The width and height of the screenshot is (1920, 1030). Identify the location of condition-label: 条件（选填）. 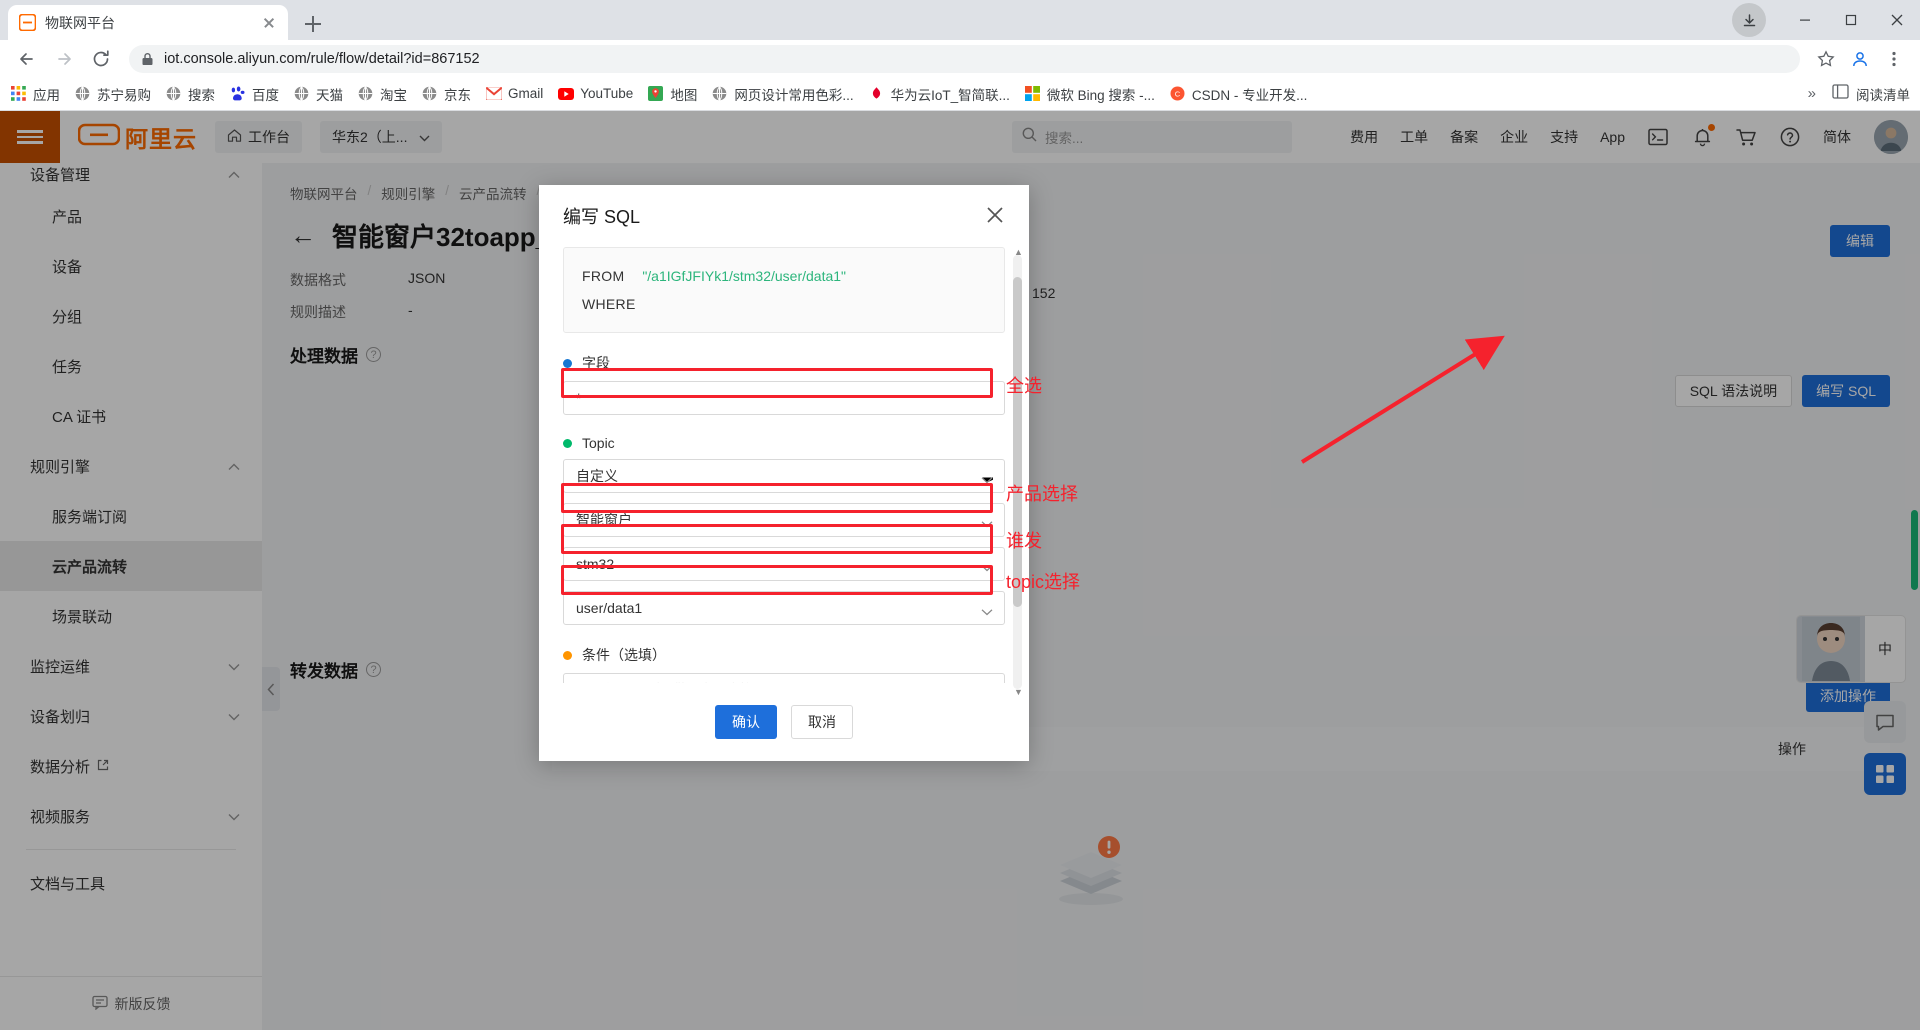
(624, 655).